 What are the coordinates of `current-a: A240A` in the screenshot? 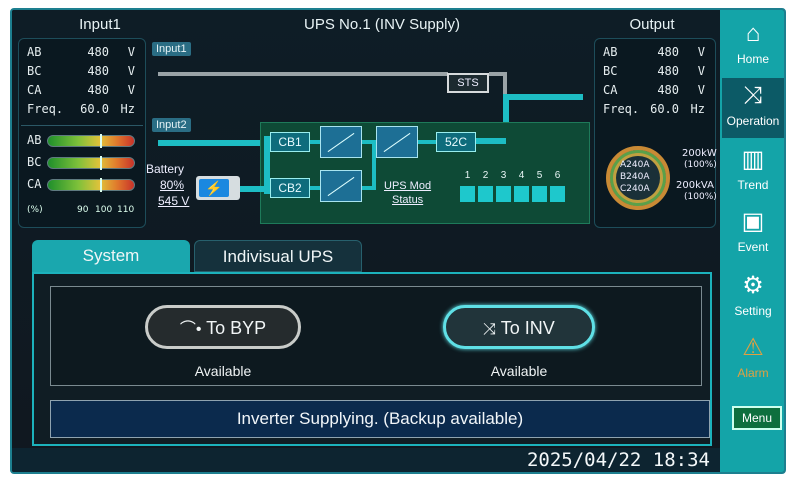 It's located at (635, 165).